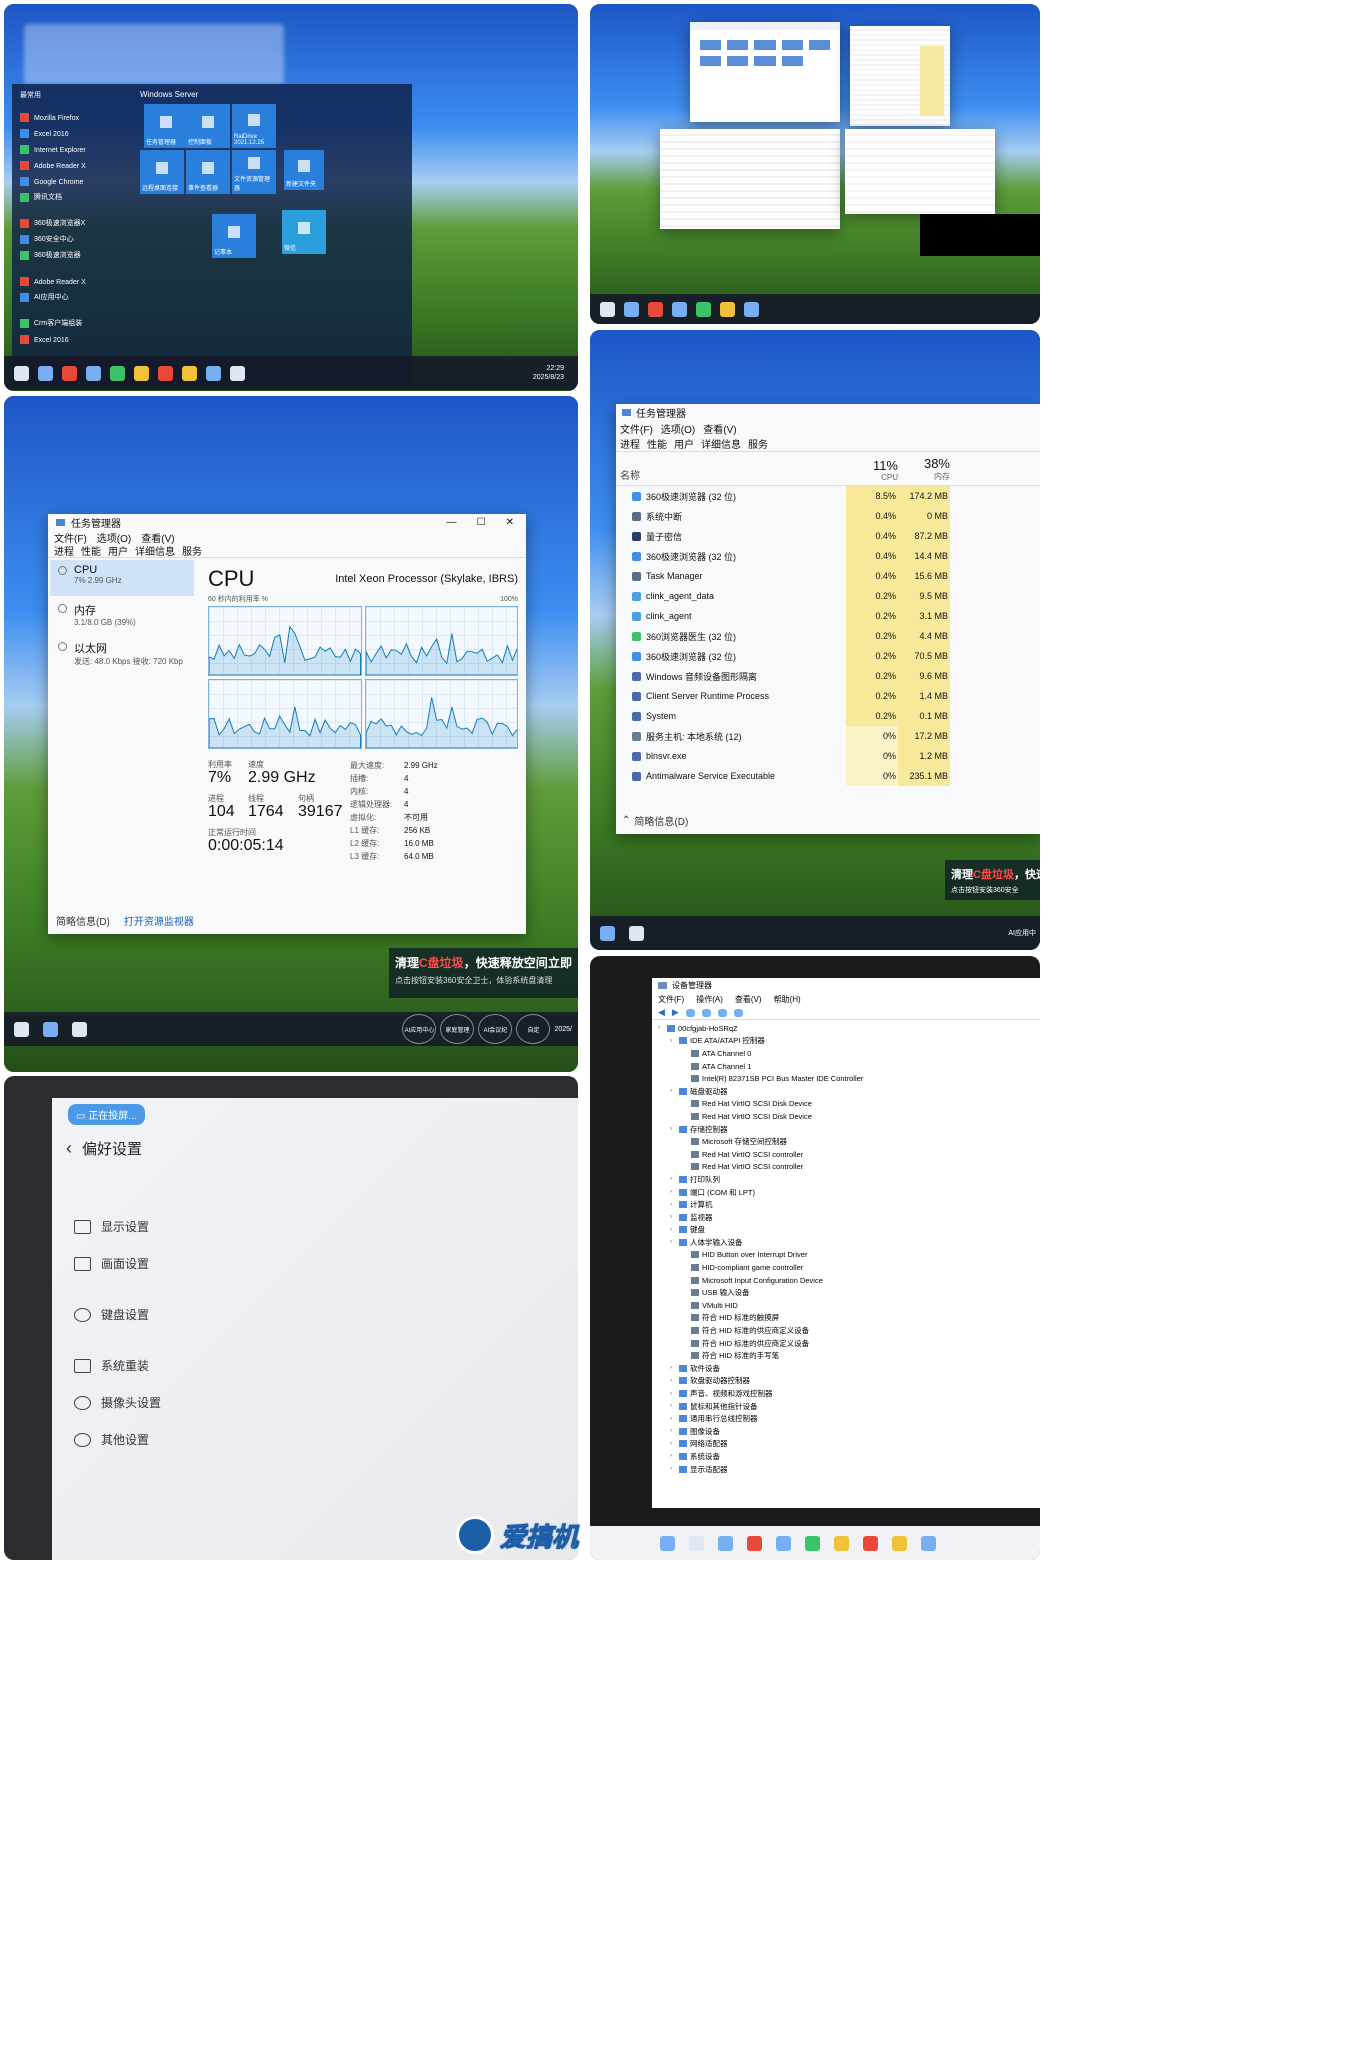  I want to click on device-tree-node: › 鼠标和其他指针设备, so click(846, 1406).